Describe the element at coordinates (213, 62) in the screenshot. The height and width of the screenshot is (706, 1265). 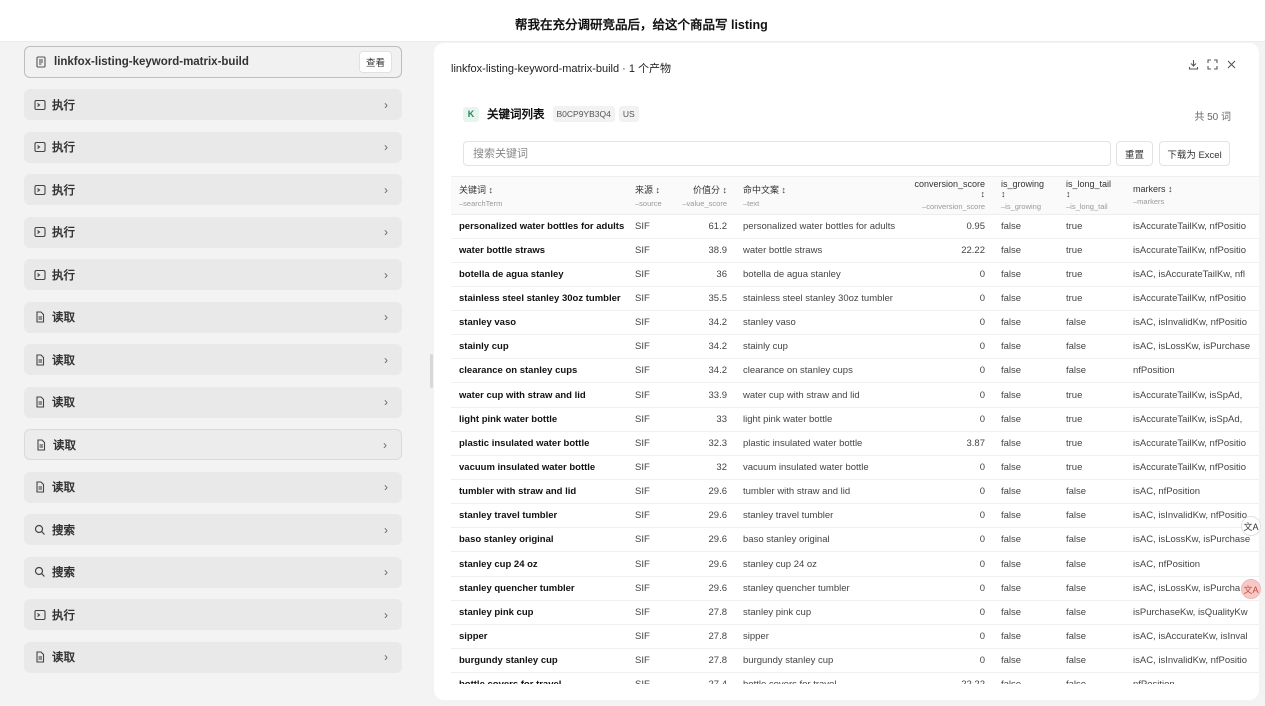
I see `artifact-card: linkfox-listing-keyword-matrix-build 查看` at that location.